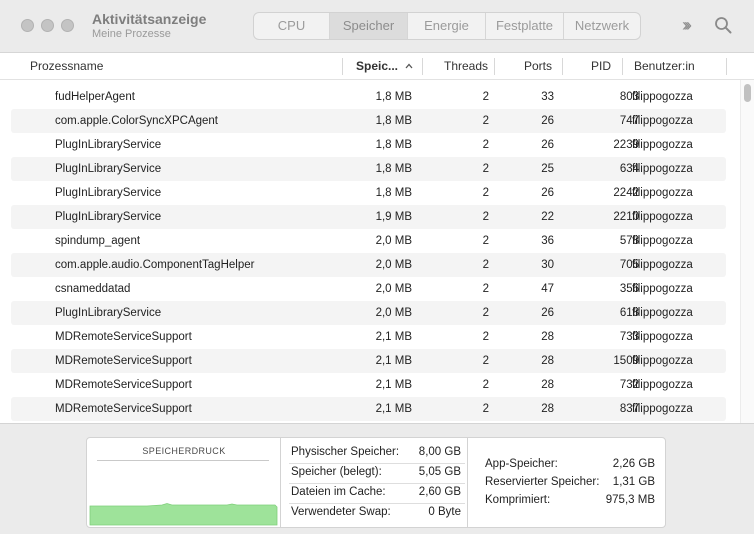 The image size is (754, 534). Describe the element at coordinates (687, 25) in the screenshot. I see `chevrons-right-icon: ›››` at that location.